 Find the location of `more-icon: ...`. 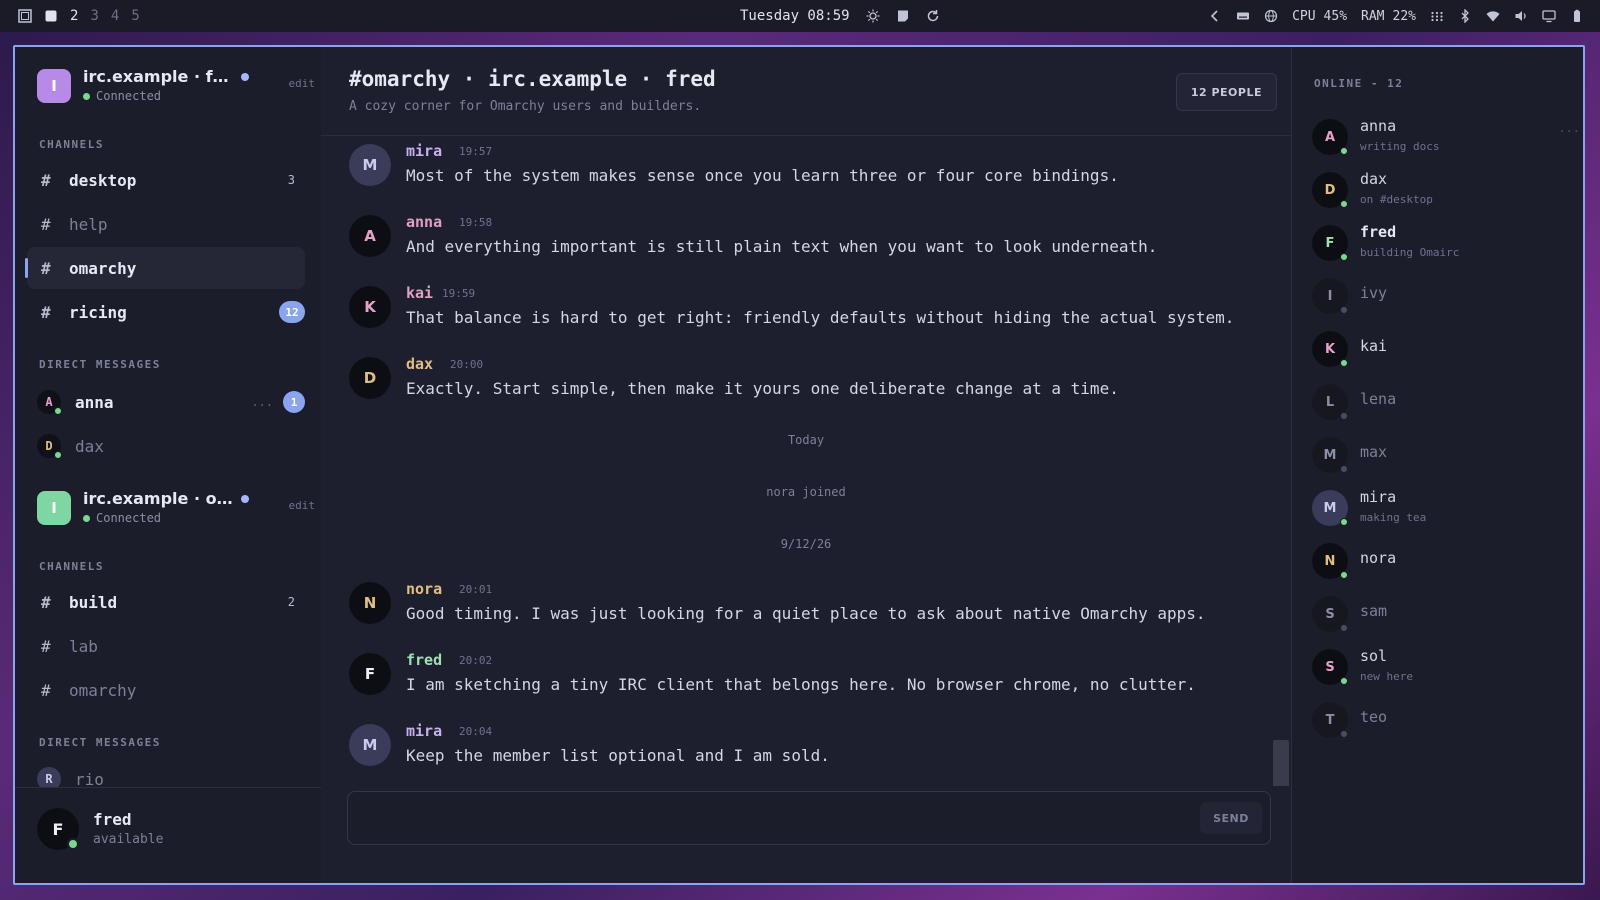

more-icon: ... is located at coordinates (1569, 128).